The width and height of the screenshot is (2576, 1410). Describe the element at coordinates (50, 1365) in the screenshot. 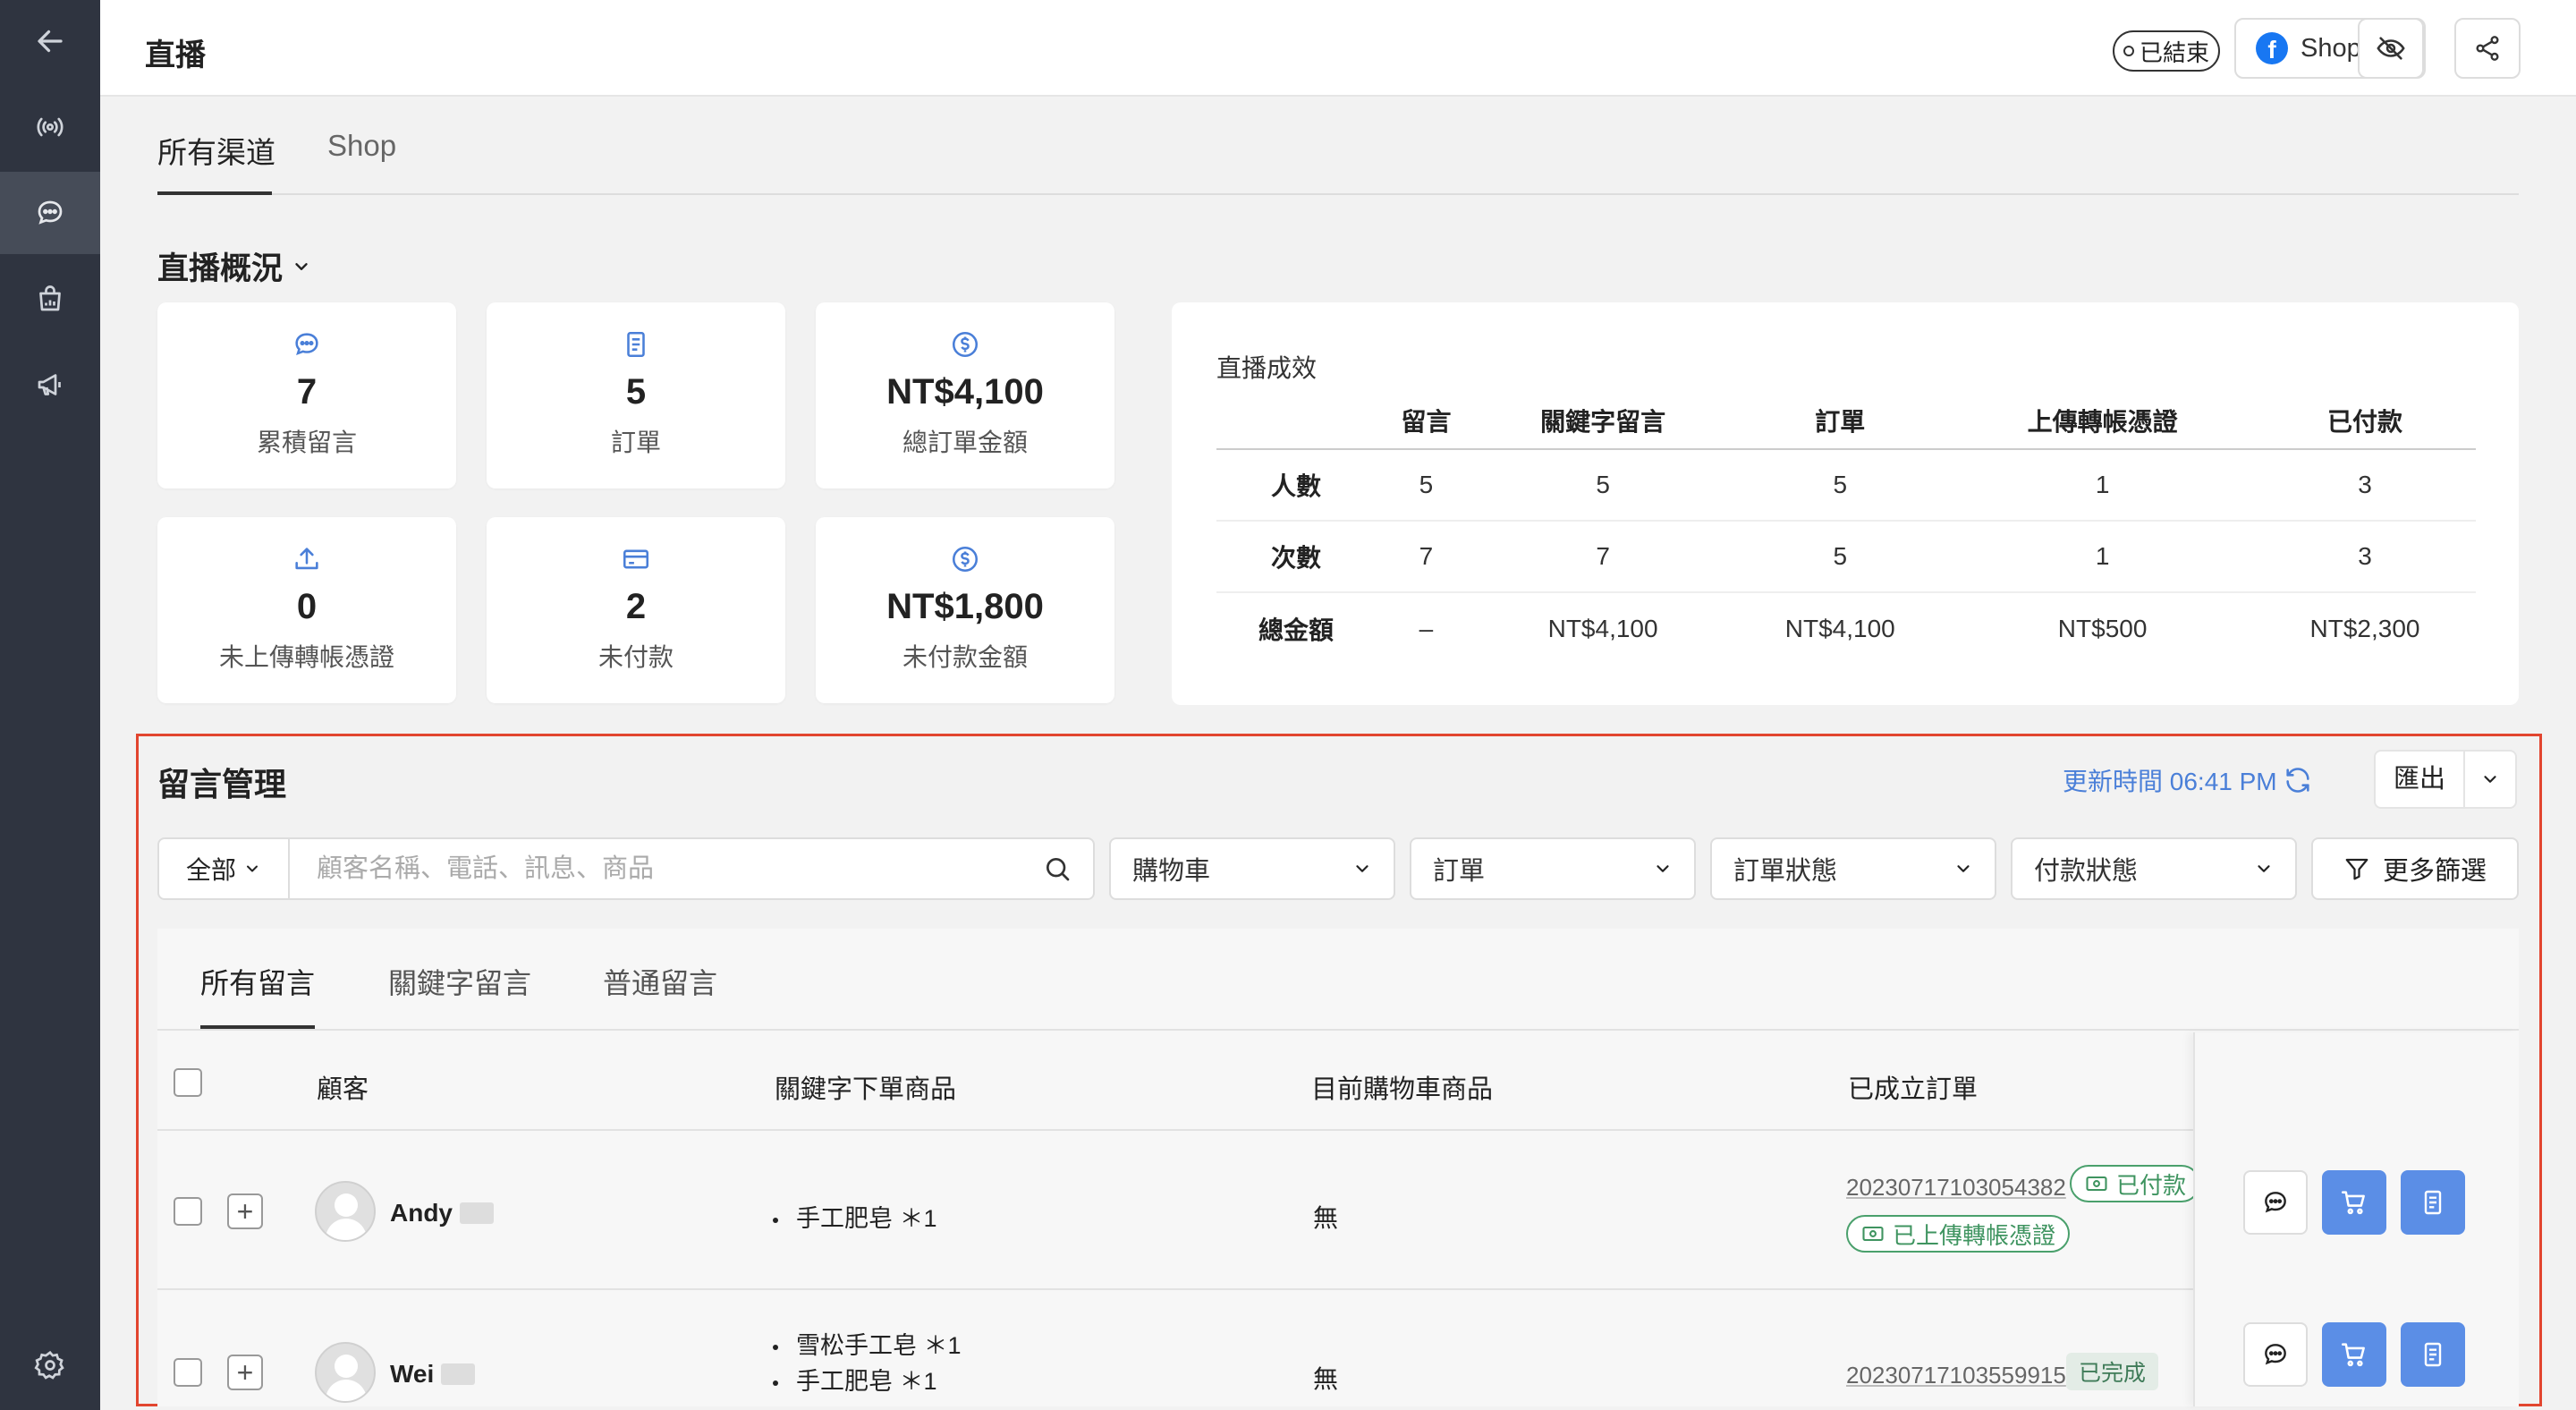

I see `sidebar-item-settings` at that location.